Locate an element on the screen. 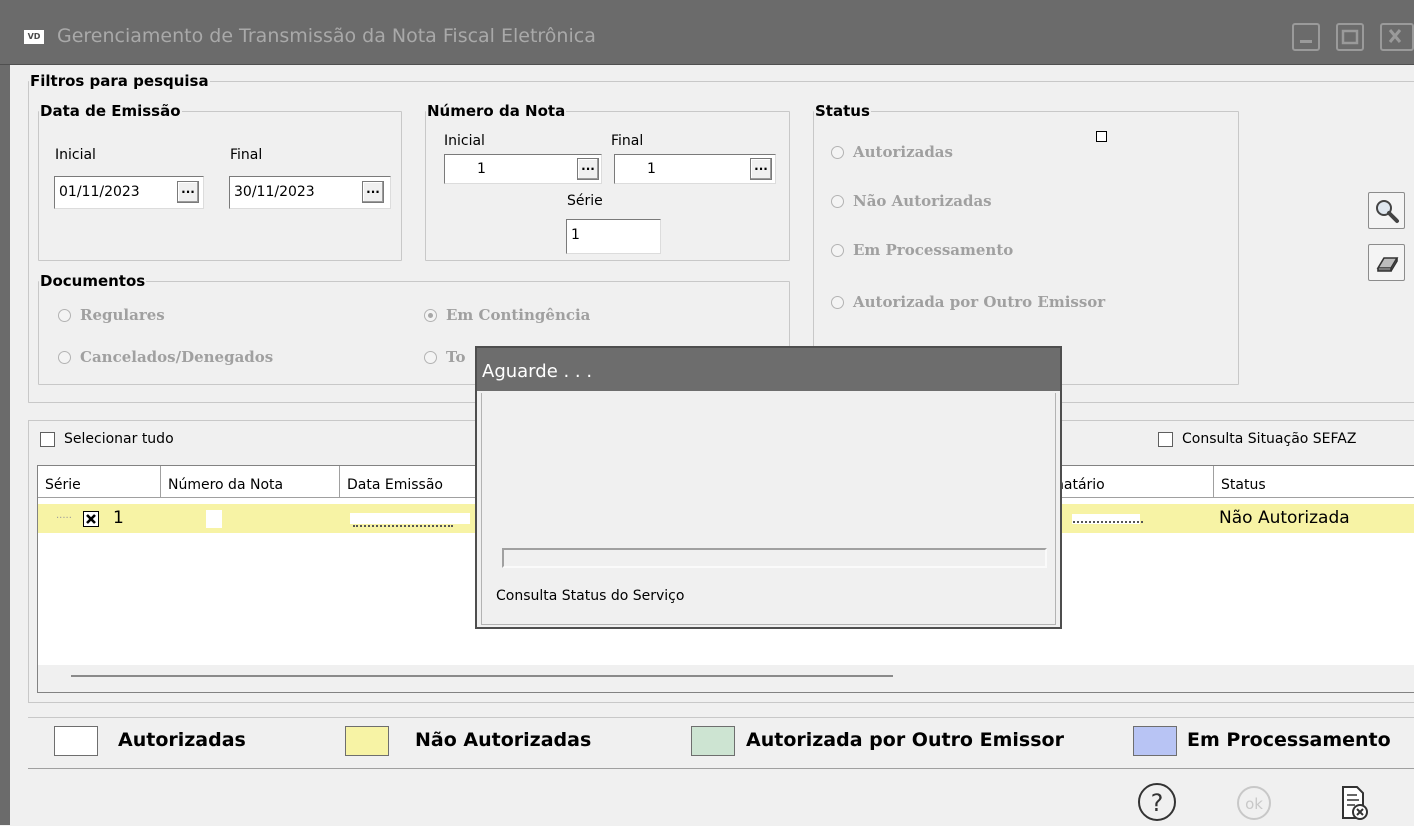 The width and height of the screenshot is (1414, 826). ok-button: ok is located at coordinates (1254, 805).